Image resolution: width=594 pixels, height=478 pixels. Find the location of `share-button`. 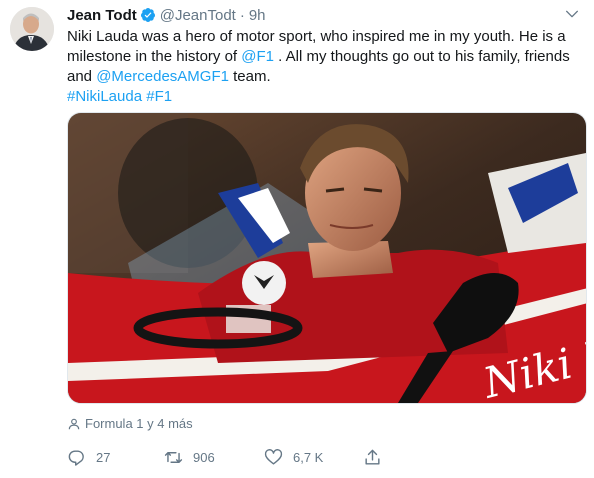

share-button is located at coordinates (372, 457).